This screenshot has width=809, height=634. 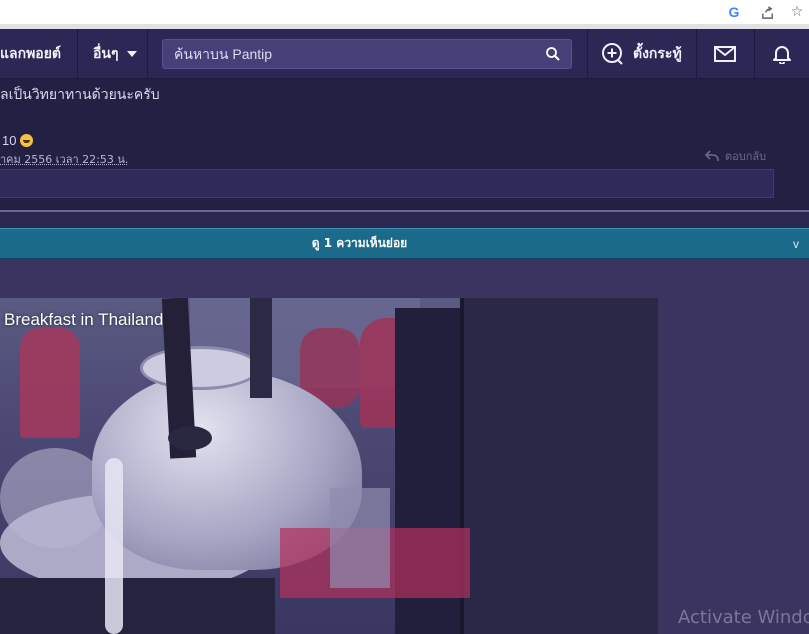 I want to click on chevron-down-icon: v, so click(x=796, y=244).